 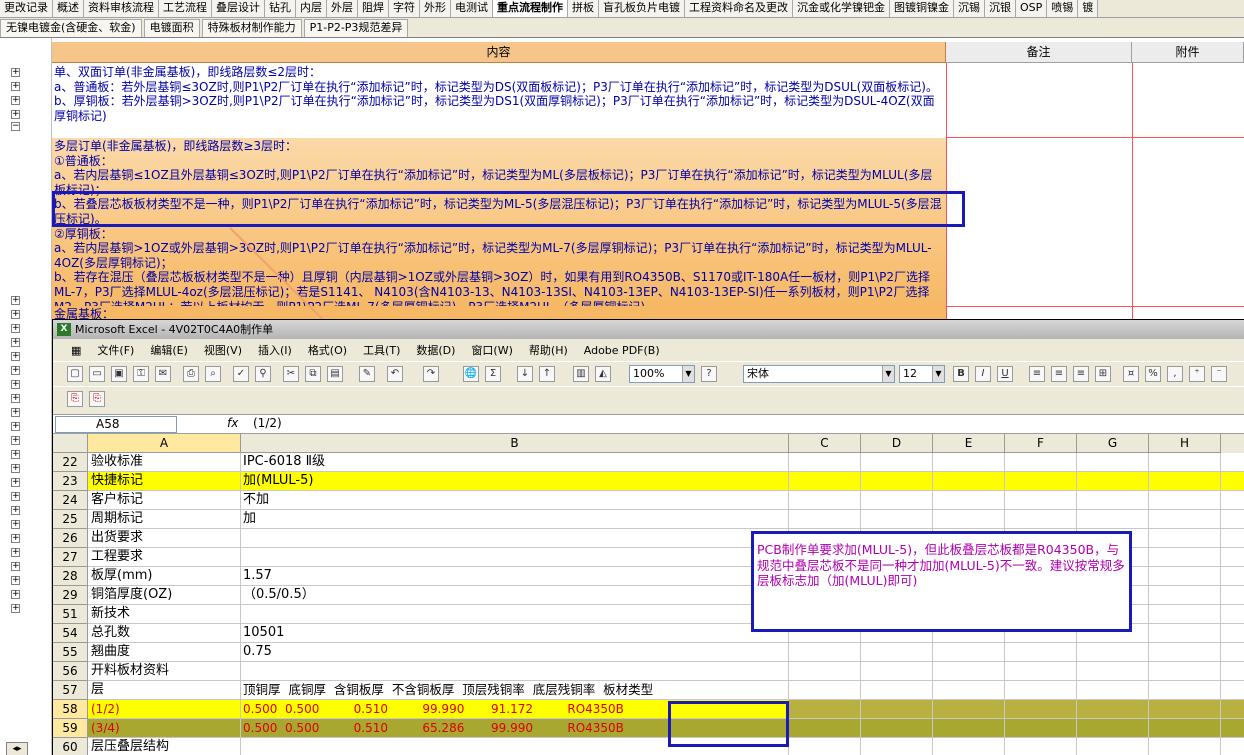 I want to click on cell-a: (1/2), so click(x=164, y=709).